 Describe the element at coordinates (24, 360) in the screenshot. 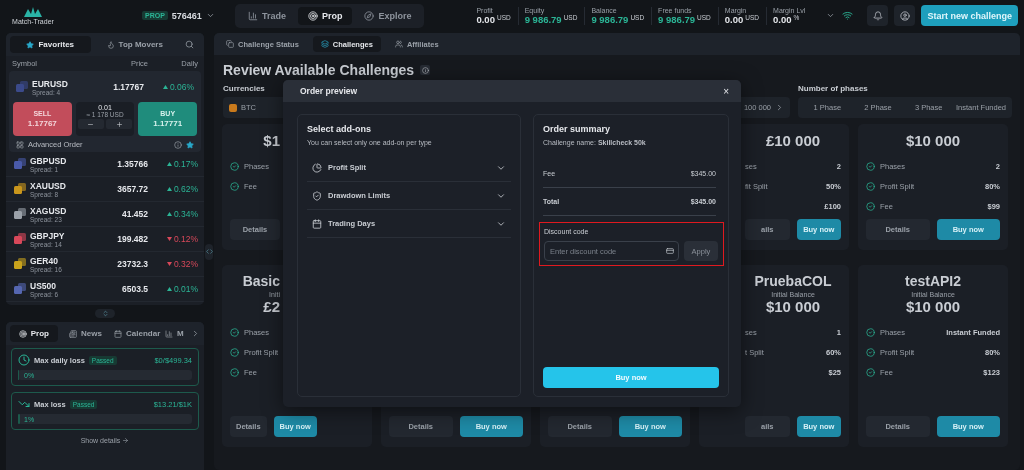

I see `clock-icon` at that location.